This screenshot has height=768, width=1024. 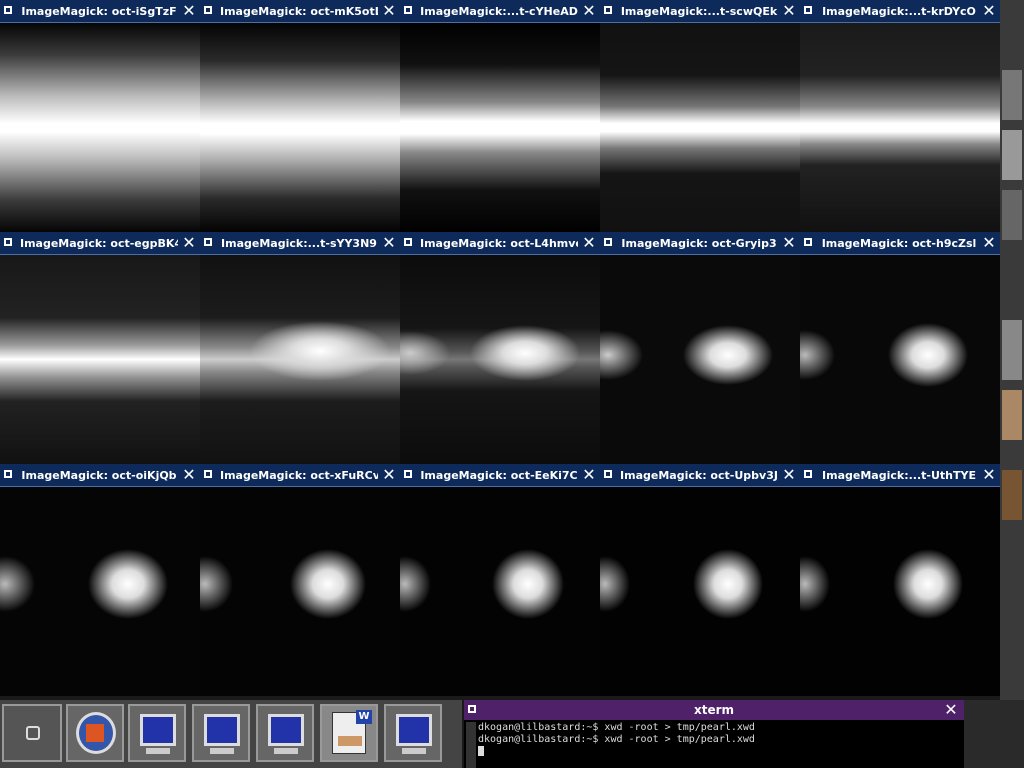 I want to click on window-title: ImageMagick:...t-krDYcO, so click(x=899, y=11).